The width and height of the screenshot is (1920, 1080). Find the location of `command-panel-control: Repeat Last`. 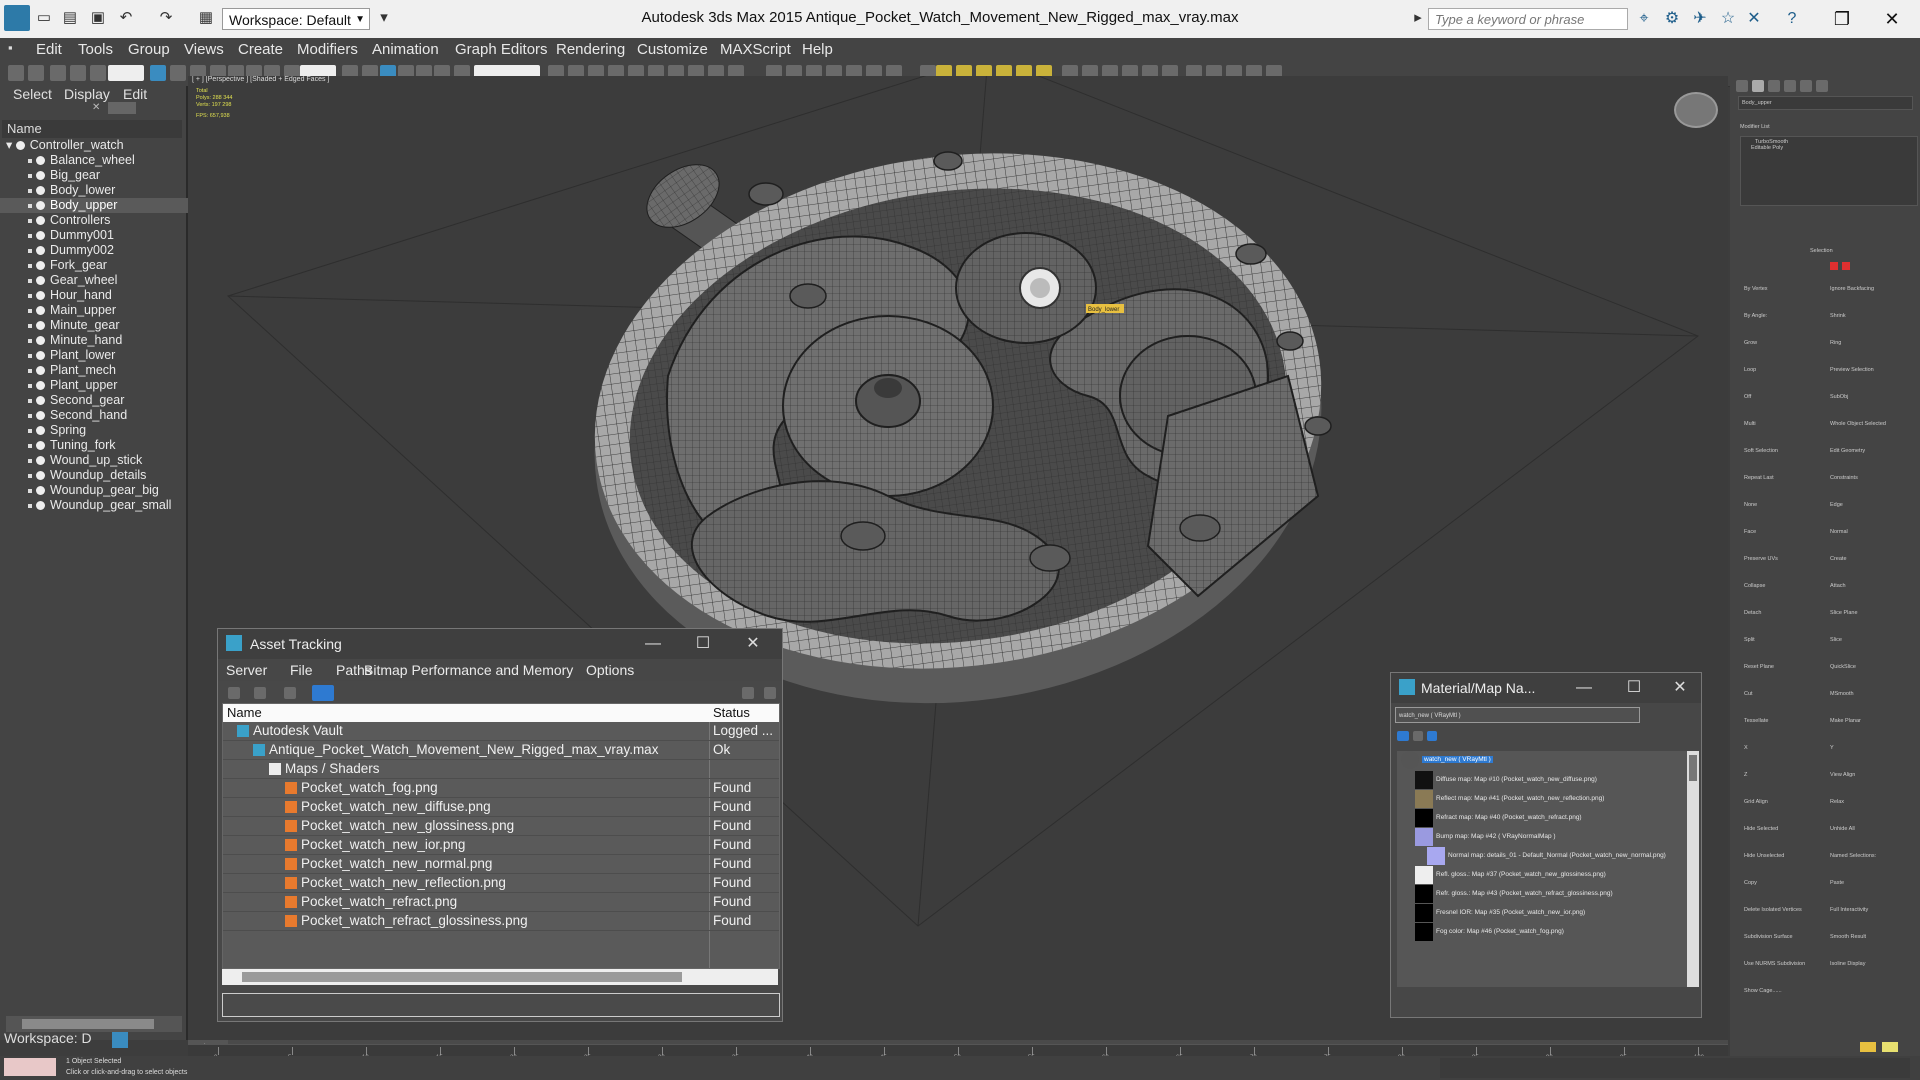

command-panel-control: Repeat Last is located at coordinates (1759, 478).